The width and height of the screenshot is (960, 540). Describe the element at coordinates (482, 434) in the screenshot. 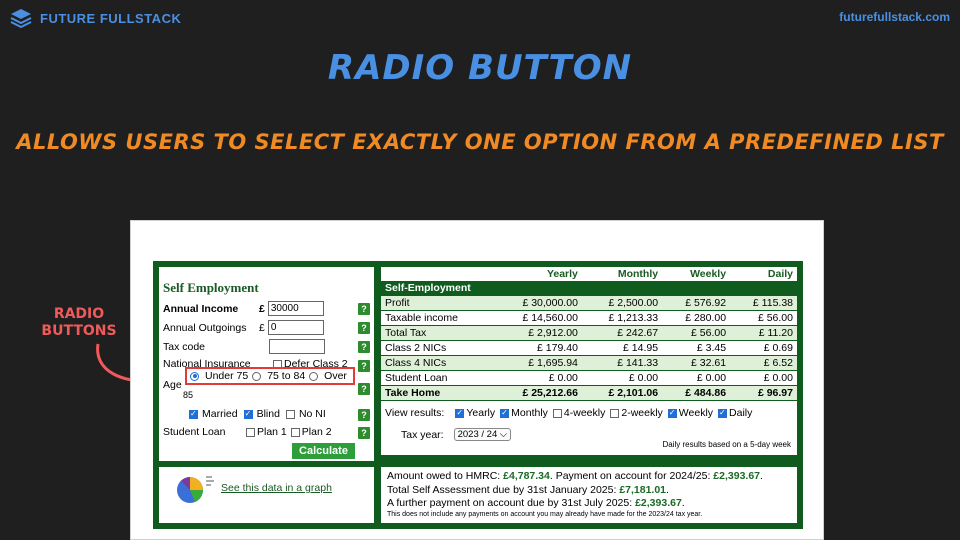

I see `tax-year-select: 2023 / 24 ⌵` at that location.